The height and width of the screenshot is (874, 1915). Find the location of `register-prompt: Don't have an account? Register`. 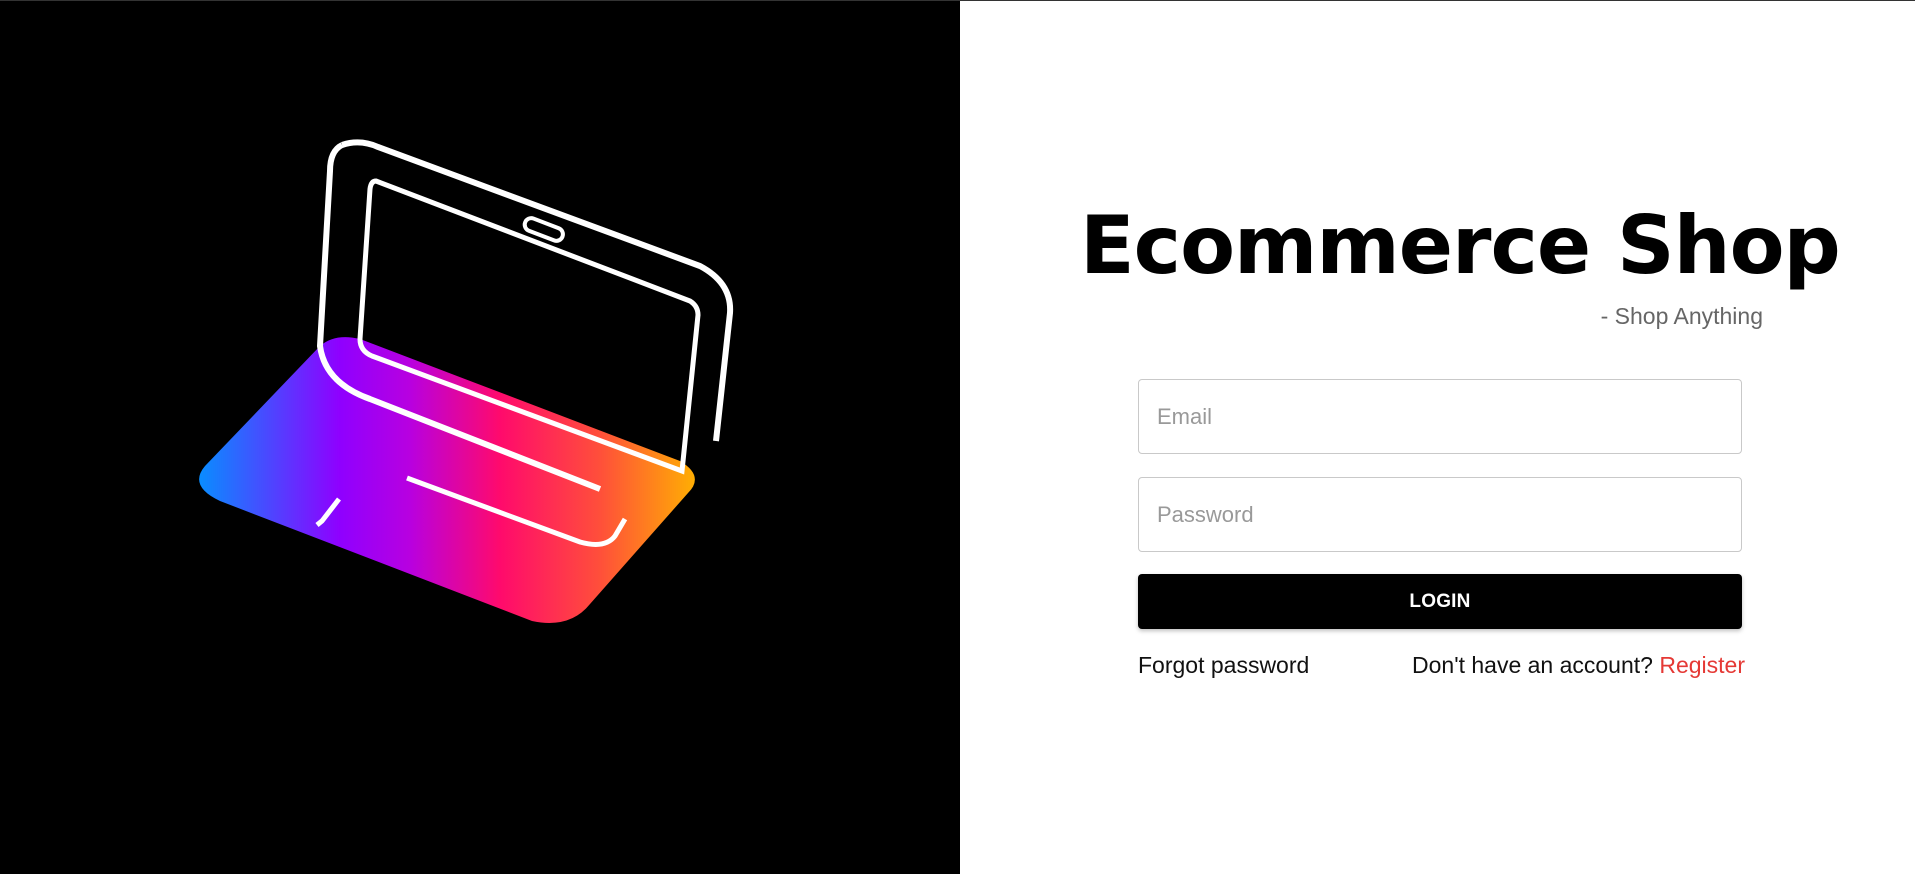

register-prompt: Don't have an account? Register is located at coordinates (1578, 665).